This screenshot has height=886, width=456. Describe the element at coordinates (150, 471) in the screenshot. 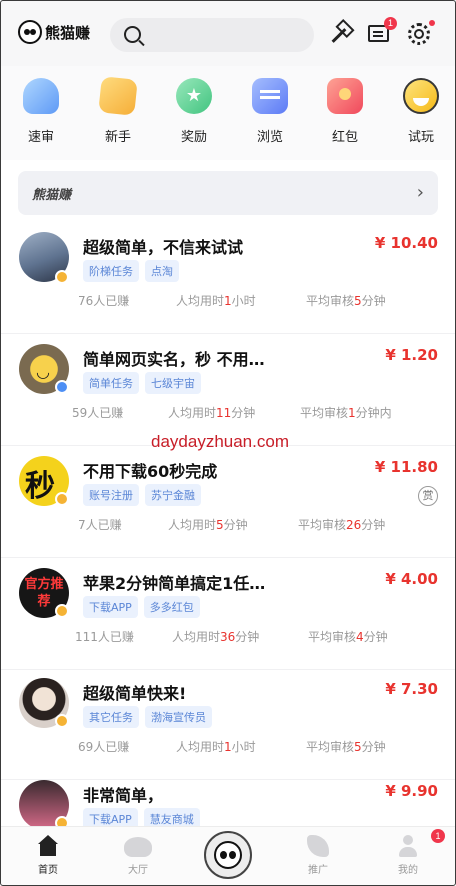

I see `task-title: 不用下载60秒完成` at that location.